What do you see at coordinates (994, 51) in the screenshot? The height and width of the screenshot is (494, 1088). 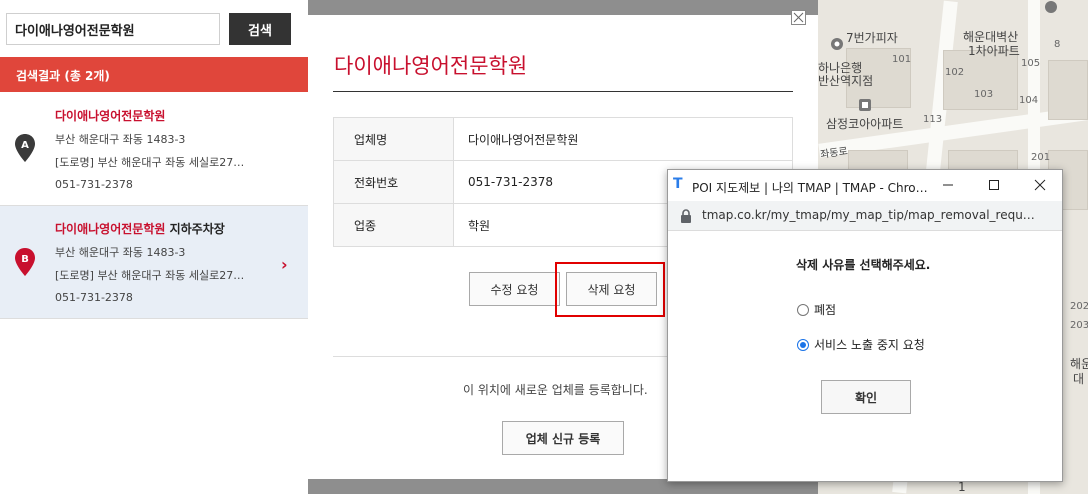 I see `map-label: 1차아파트` at bounding box center [994, 51].